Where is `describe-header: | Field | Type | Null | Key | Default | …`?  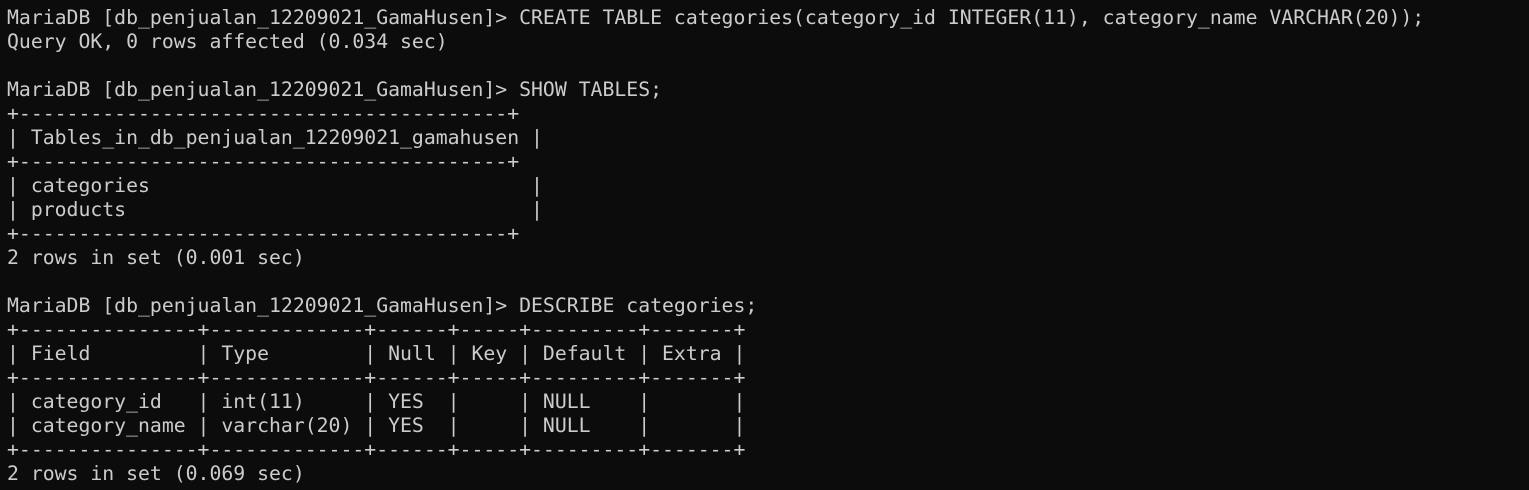 describe-header: | Field | Type | Null | Key | Default | … is located at coordinates (376, 353).